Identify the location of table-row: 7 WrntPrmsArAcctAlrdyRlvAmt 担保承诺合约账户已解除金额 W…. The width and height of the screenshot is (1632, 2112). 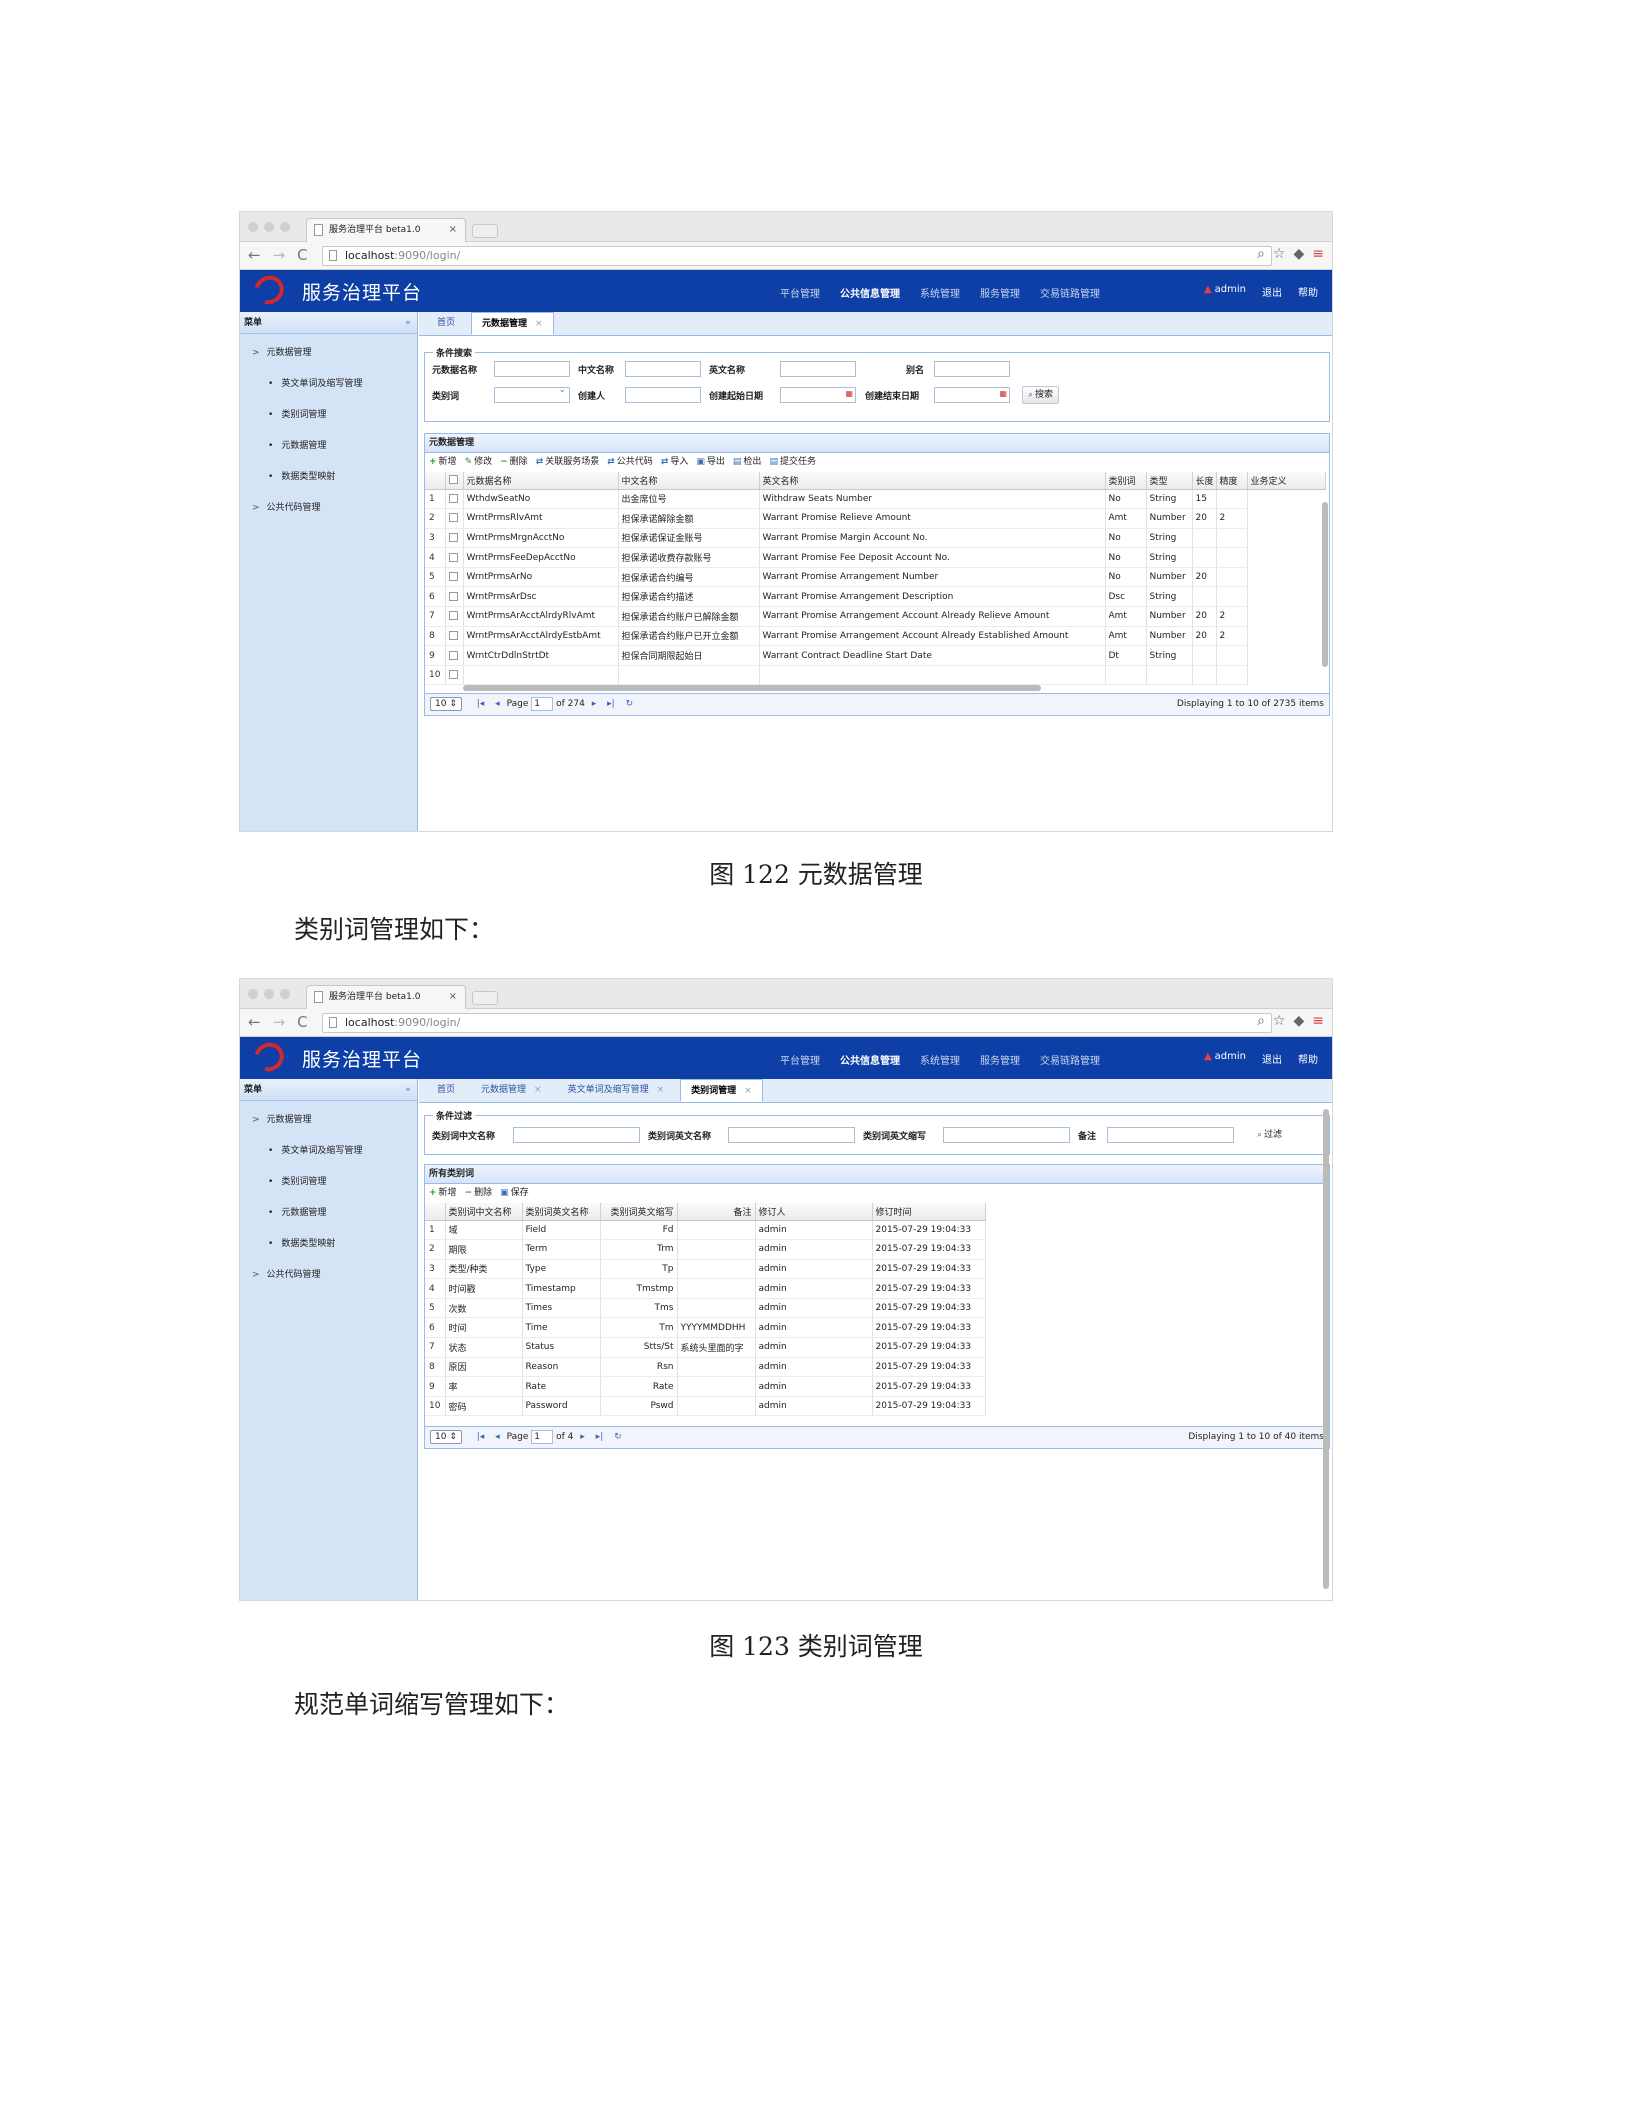
(875, 616).